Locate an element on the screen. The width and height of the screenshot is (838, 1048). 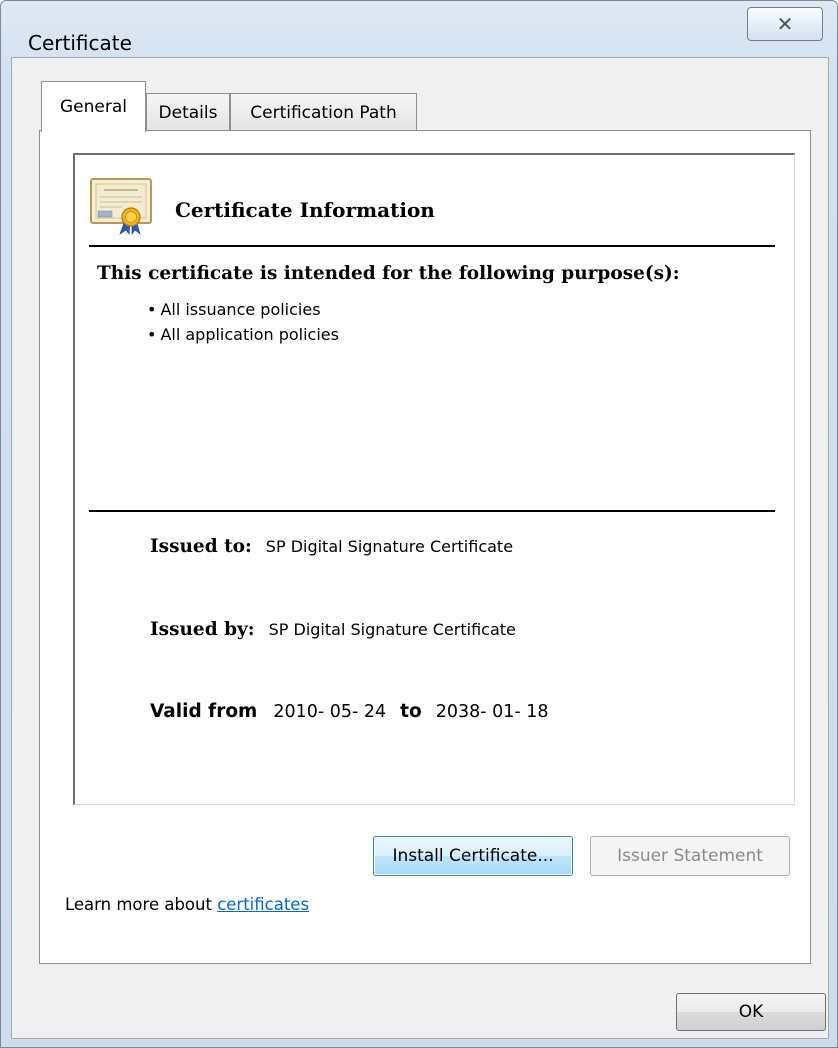
tab-certification-path-label: Certification Path is located at coordinates (323, 112).